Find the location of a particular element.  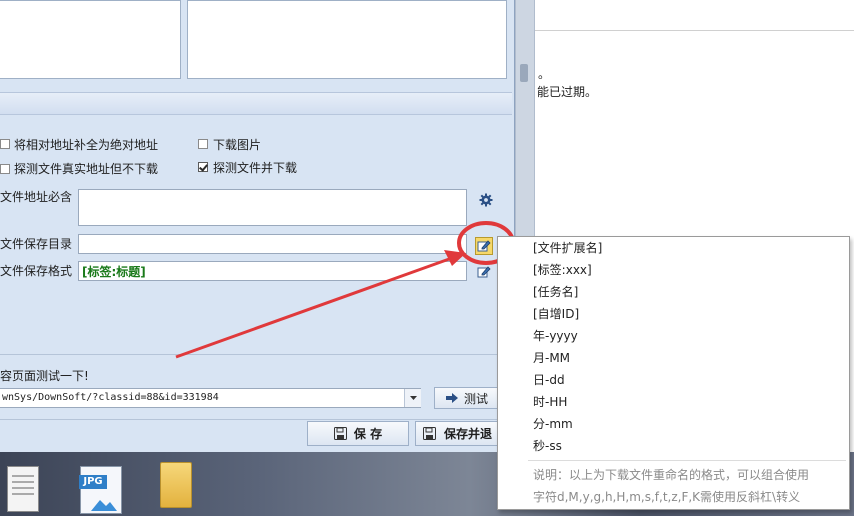

button-divider is located at coordinates (256, 419).